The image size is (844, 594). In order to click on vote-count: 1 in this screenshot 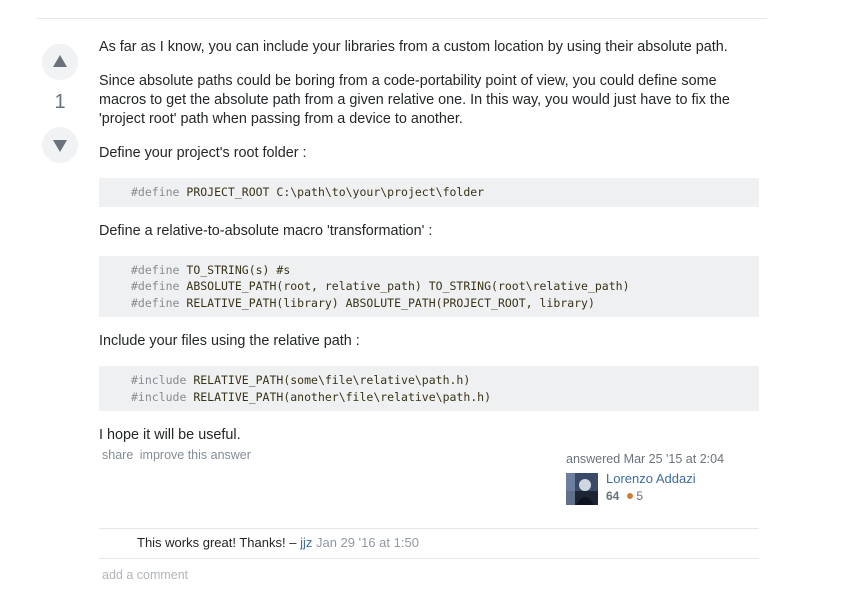, I will do `click(60, 102)`.